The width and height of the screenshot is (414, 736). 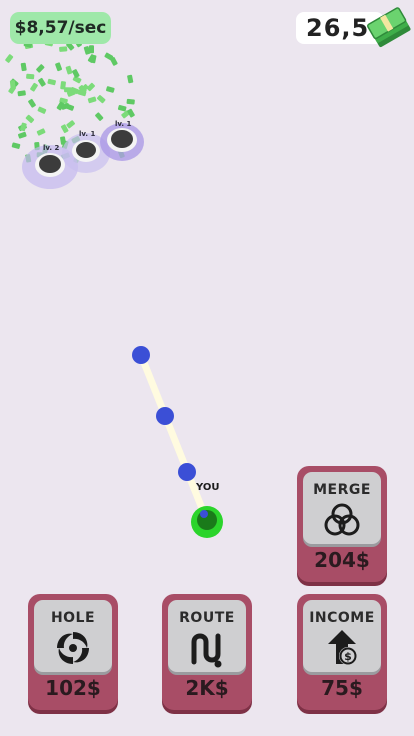 What do you see at coordinates (174, 438) in the screenshot?
I see `route-path` at bounding box center [174, 438].